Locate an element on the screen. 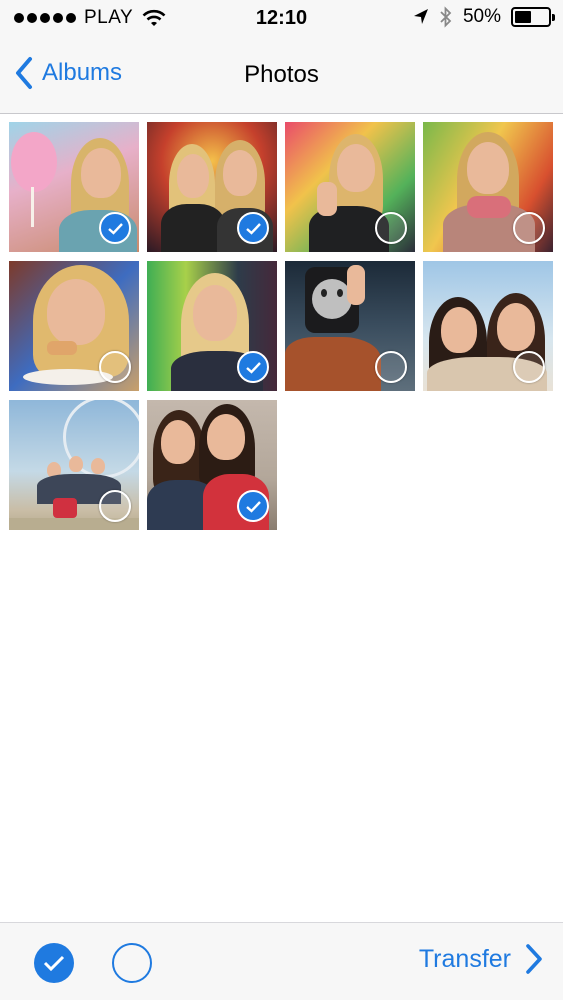 The image size is (563, 1000). battery-percent: 50% is located at coordinates (481, 16).